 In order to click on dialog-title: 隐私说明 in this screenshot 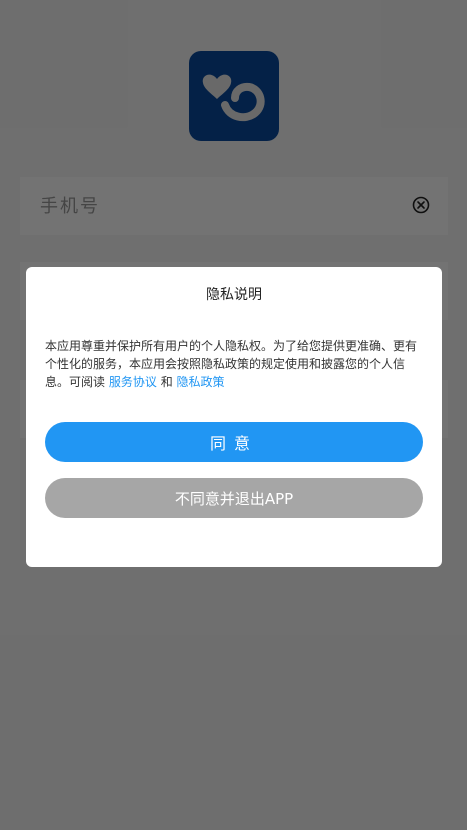, I will do `click(234, 295)`.